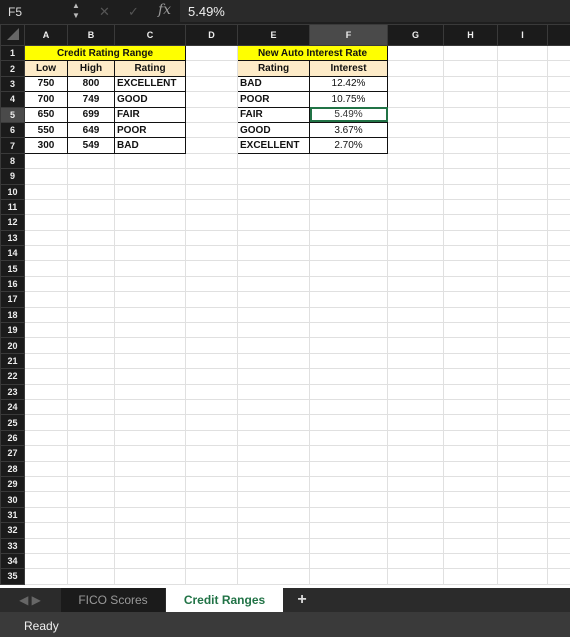  What do you see at coordinates (46, 130) in the screenshot?
I see `cell: 550` at bounding box center [46, 130].